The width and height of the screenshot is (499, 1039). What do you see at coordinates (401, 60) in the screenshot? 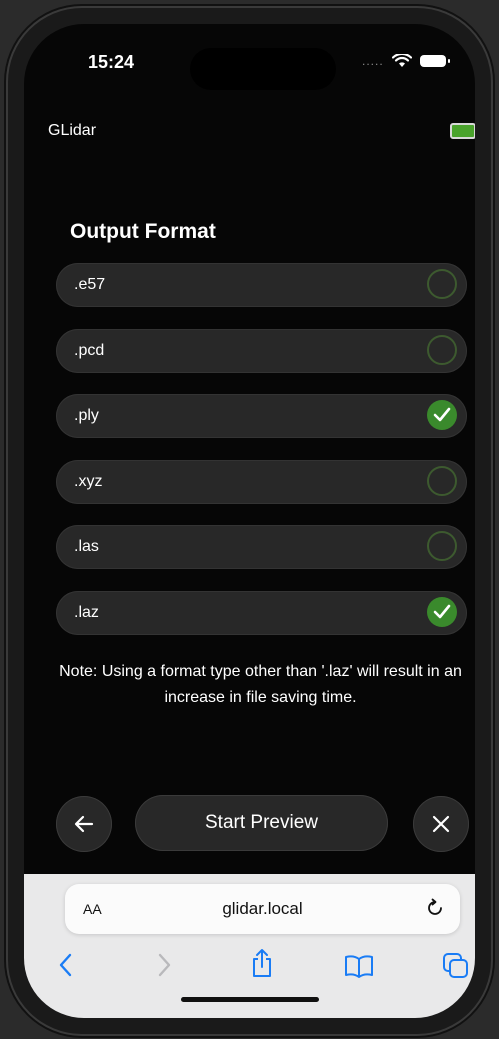
I see `wifi-icon` at bounding box center [401, 60].